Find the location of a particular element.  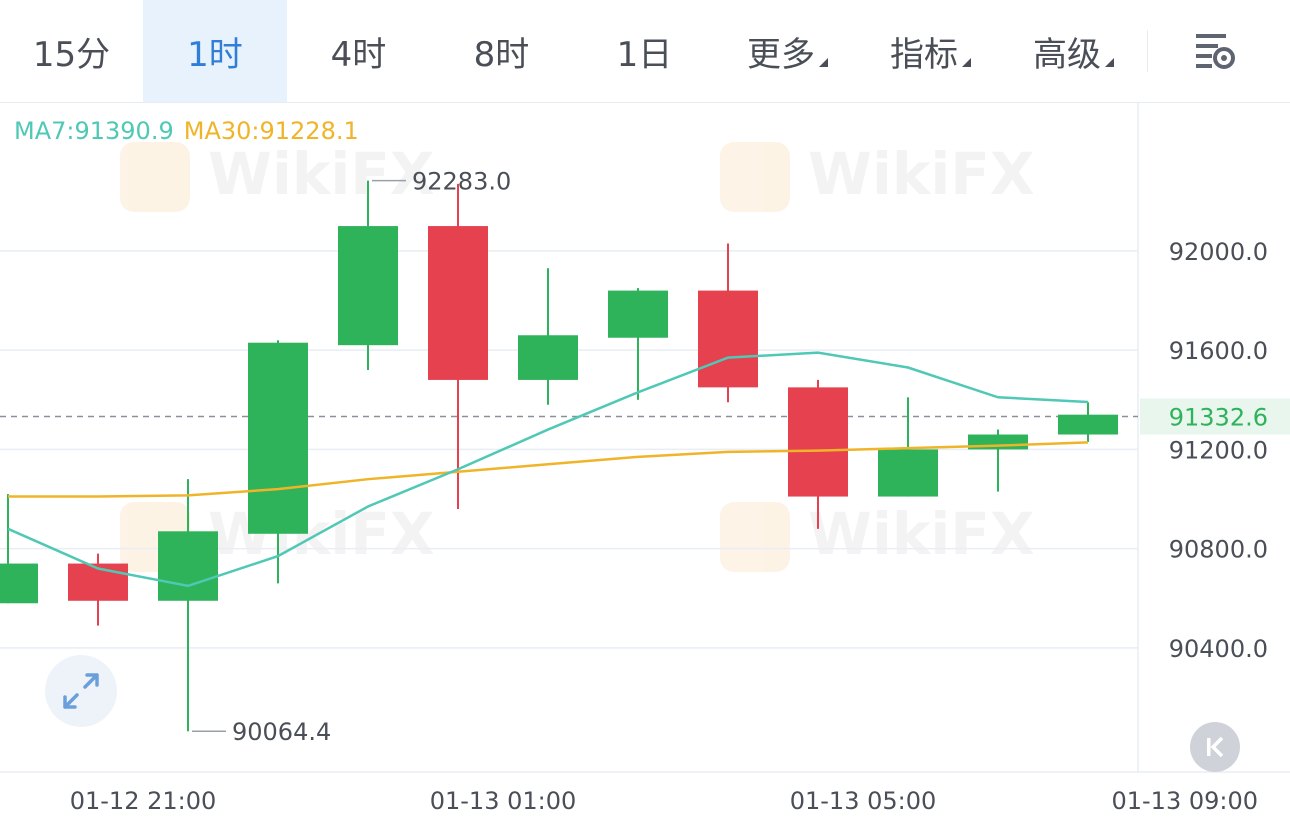

expand-button is located at coordinates (81, 691).